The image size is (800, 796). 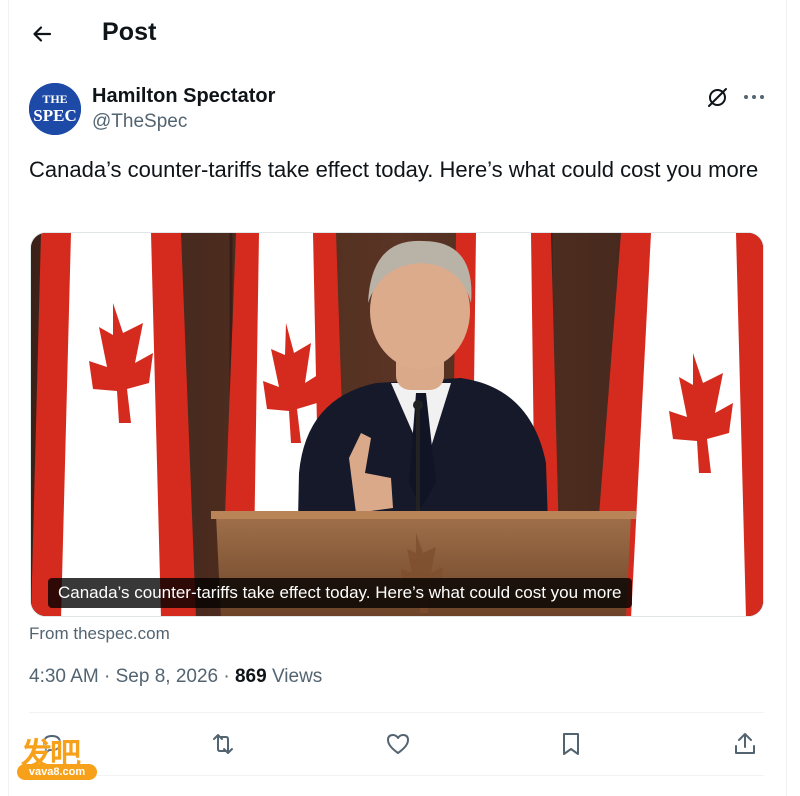 I want to click on page-title: Post, so click(x=129, y=32).